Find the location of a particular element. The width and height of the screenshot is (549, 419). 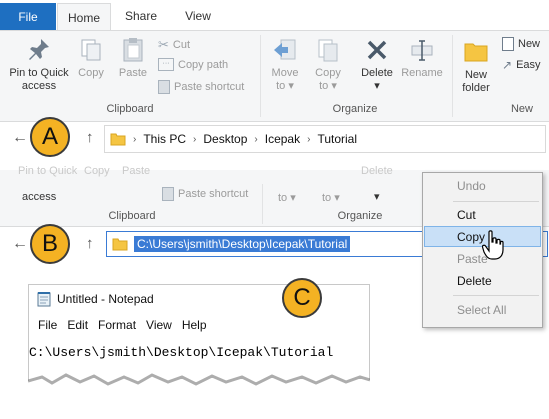

paste-button: Paste is located at coordinates (133, 58).